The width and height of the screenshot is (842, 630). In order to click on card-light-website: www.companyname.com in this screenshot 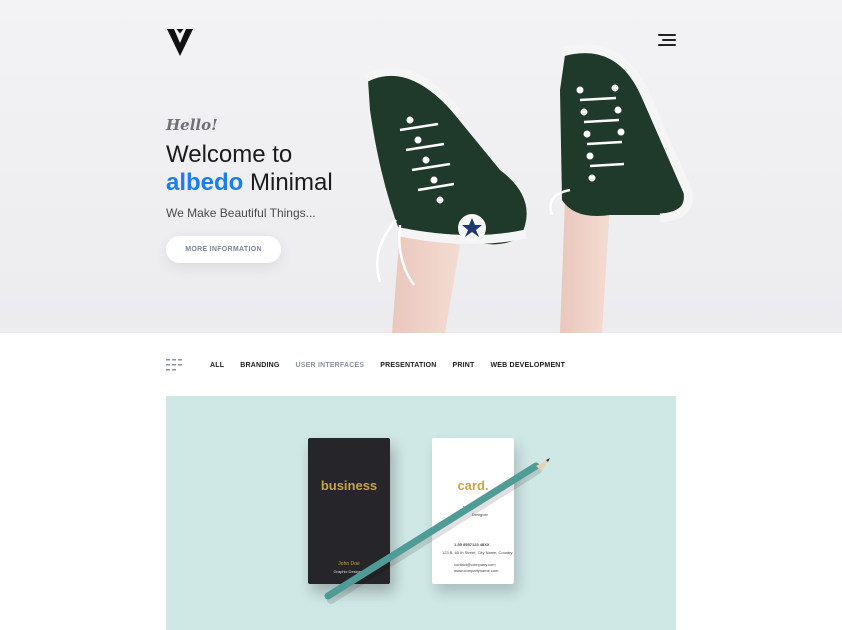, I will do `click(476, 570)`.